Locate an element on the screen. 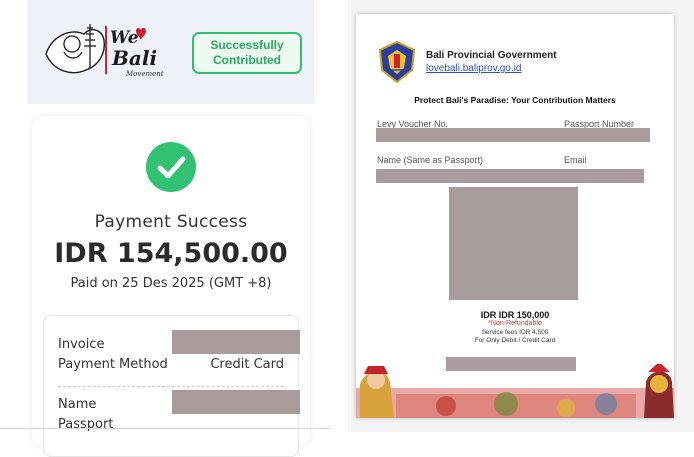 The width and height of the screenshot is (694, 457). gov-website-link: lovebali.baliprov.go.id is located at coordinates (473, 68).